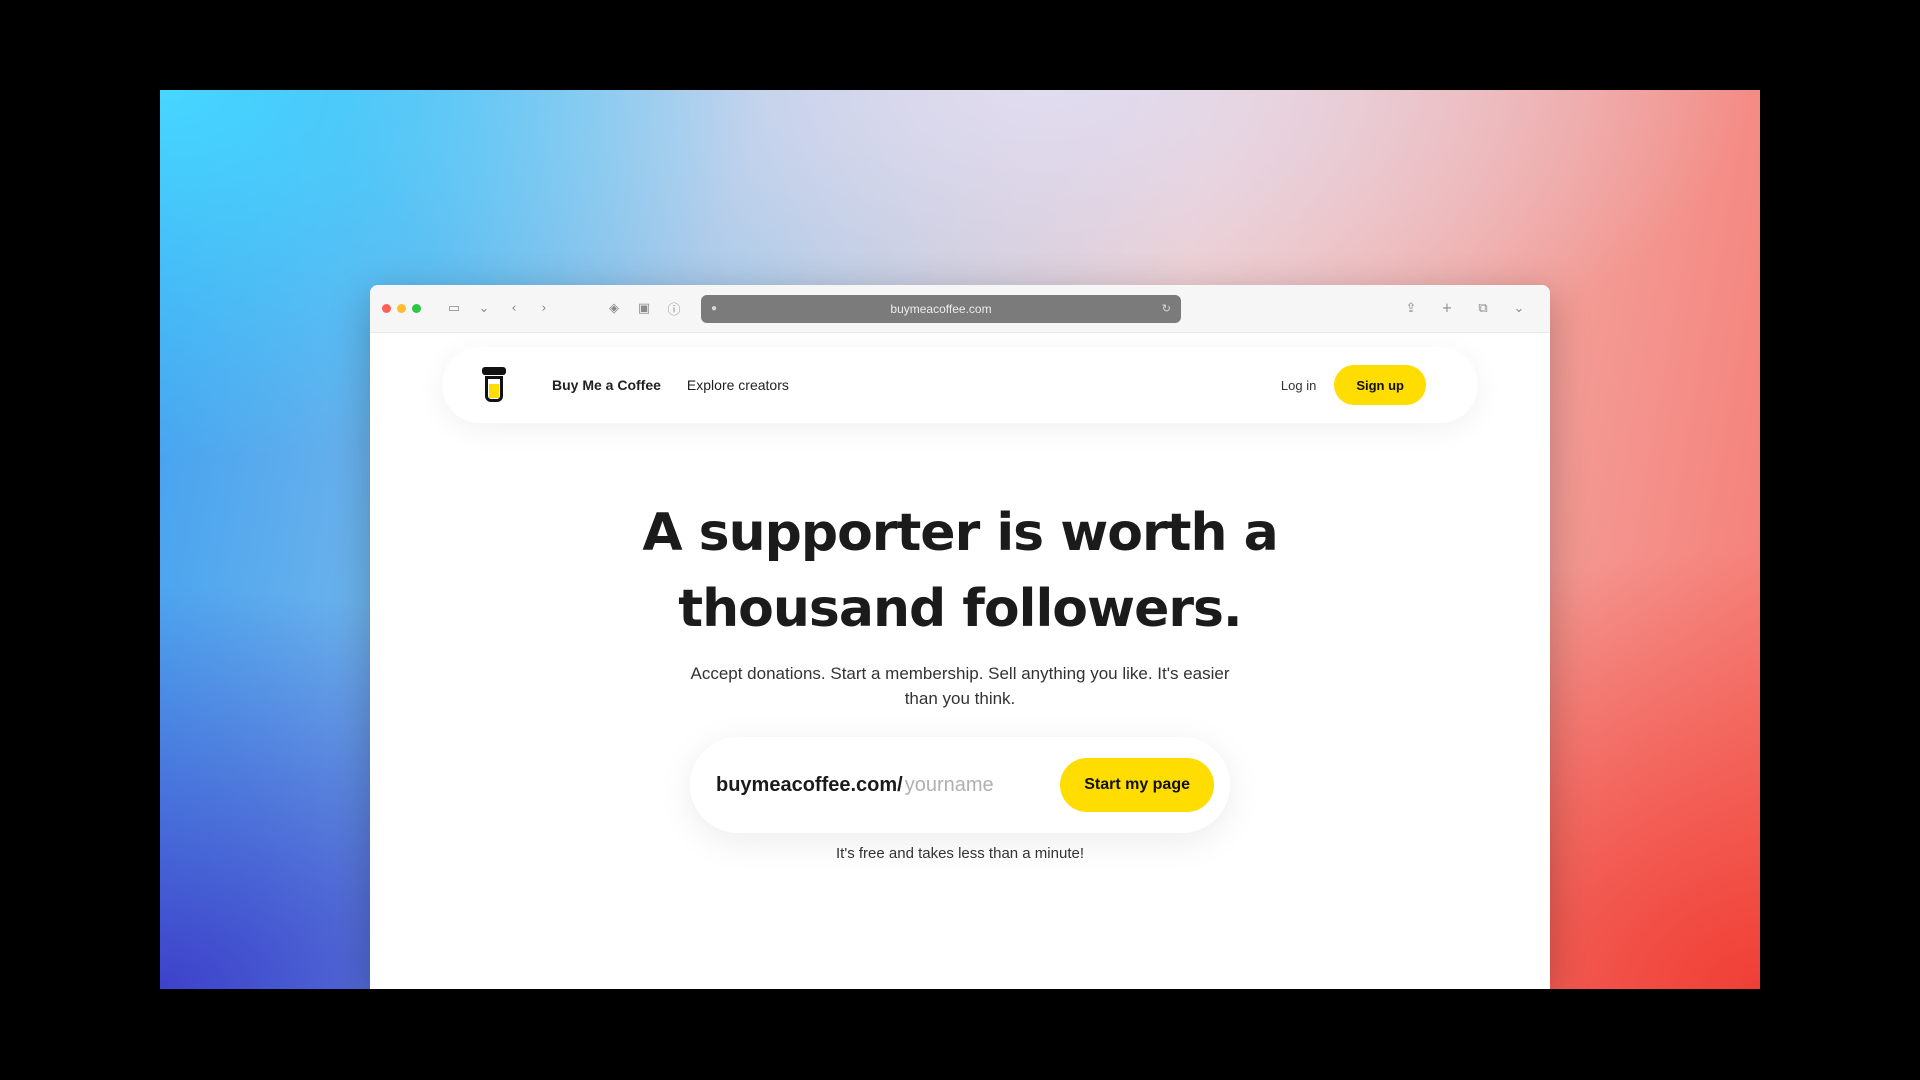 This screenshot has height=1080, width=1920. What do you see at coordinates (614, 309) in the screenshot?
I see `shield-icon: ◈` at bounding box center [614, 309].